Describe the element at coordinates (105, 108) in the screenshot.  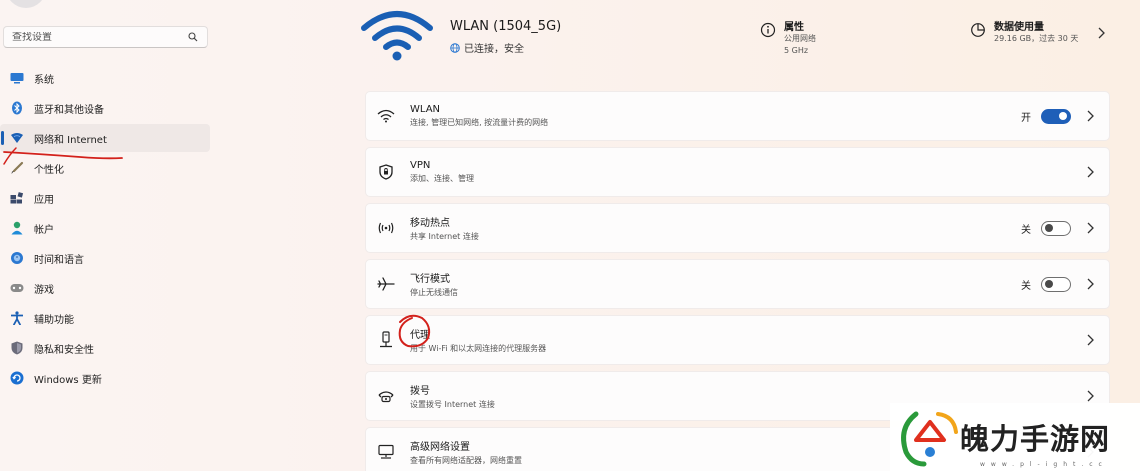
I see `sidebar-item-bluetooth: 蓝牙和其他设备` at that location.